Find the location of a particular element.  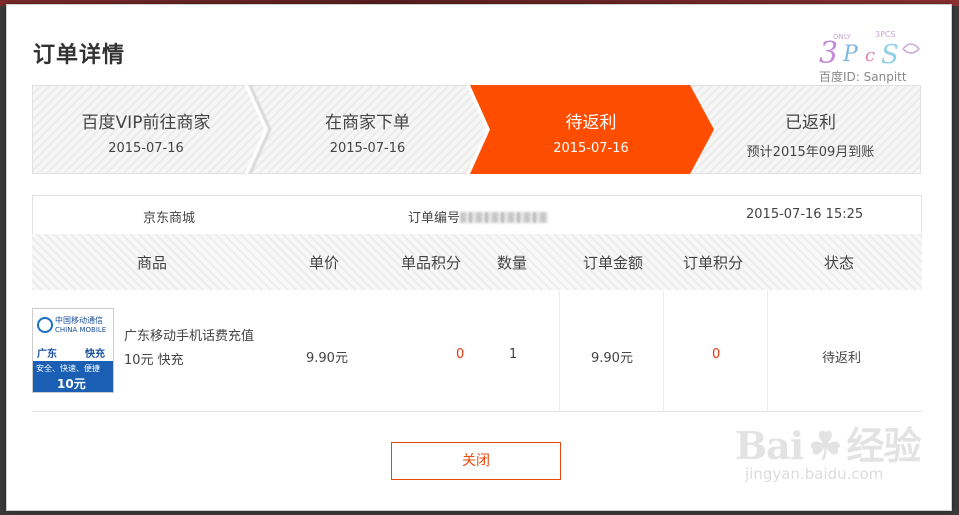

order-header: 京东商城 订单编号 2015-07-16 15:25 is located at coordinates (477, 215).